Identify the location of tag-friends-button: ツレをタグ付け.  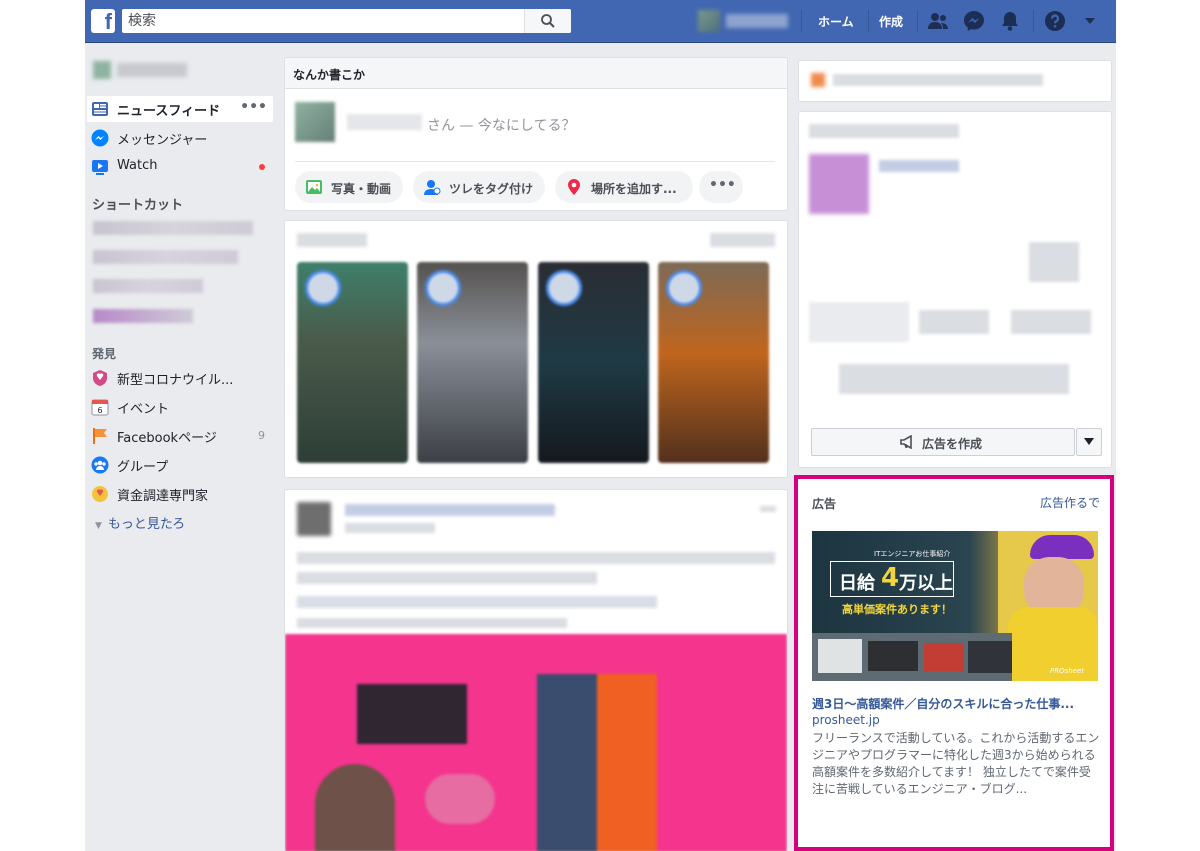
(479, 187).